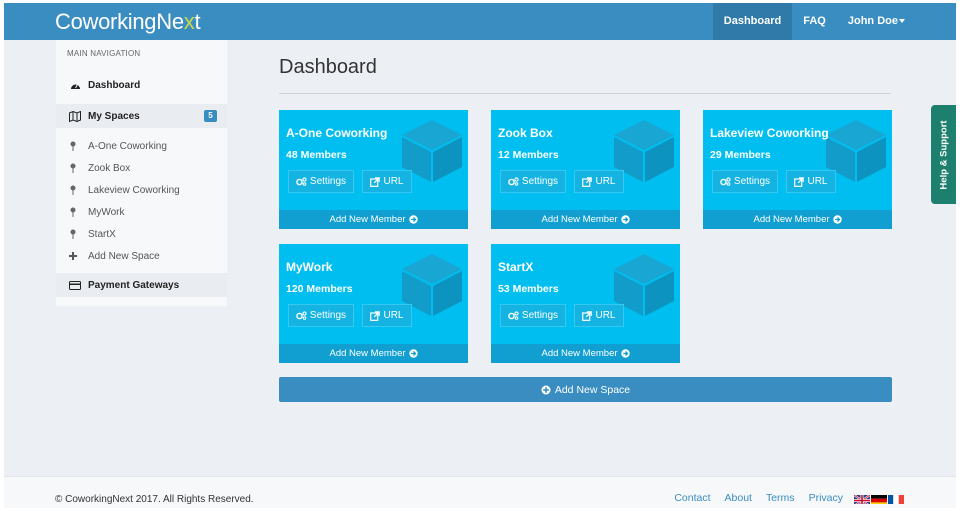  I want to click on uk-flag-icon, so click(862, 498).